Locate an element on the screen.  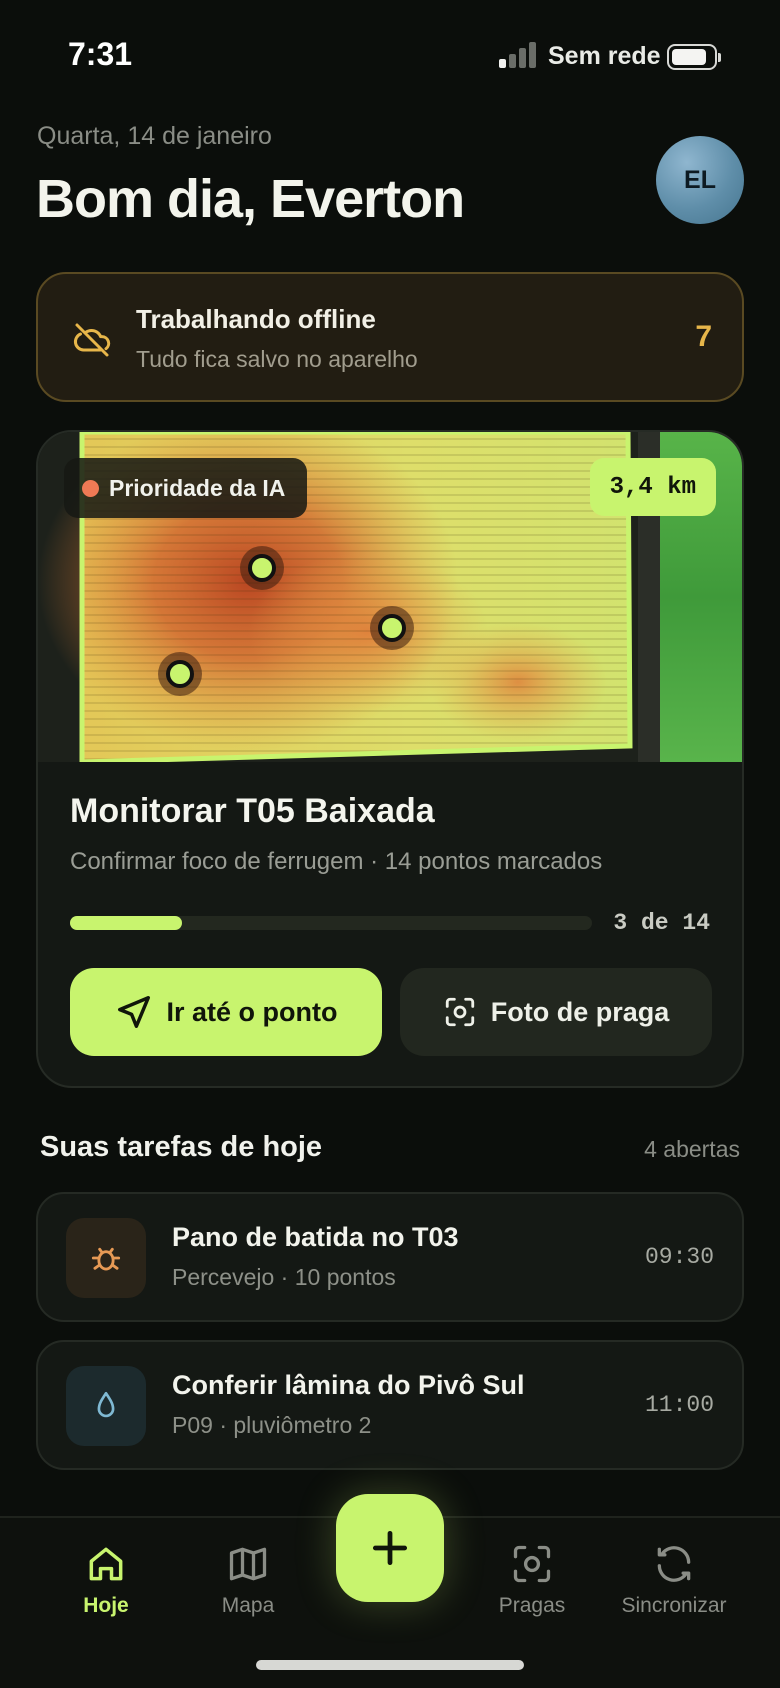
avatar: EL is located at coordinates (700, 180).